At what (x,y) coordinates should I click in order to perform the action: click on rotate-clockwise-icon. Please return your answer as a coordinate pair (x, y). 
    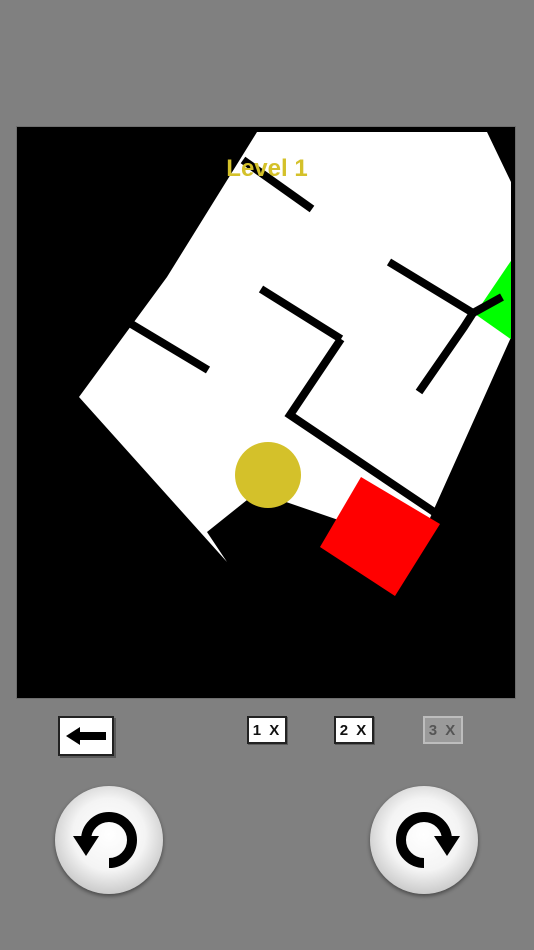
    Looking at the image, I should click on (428, 840).